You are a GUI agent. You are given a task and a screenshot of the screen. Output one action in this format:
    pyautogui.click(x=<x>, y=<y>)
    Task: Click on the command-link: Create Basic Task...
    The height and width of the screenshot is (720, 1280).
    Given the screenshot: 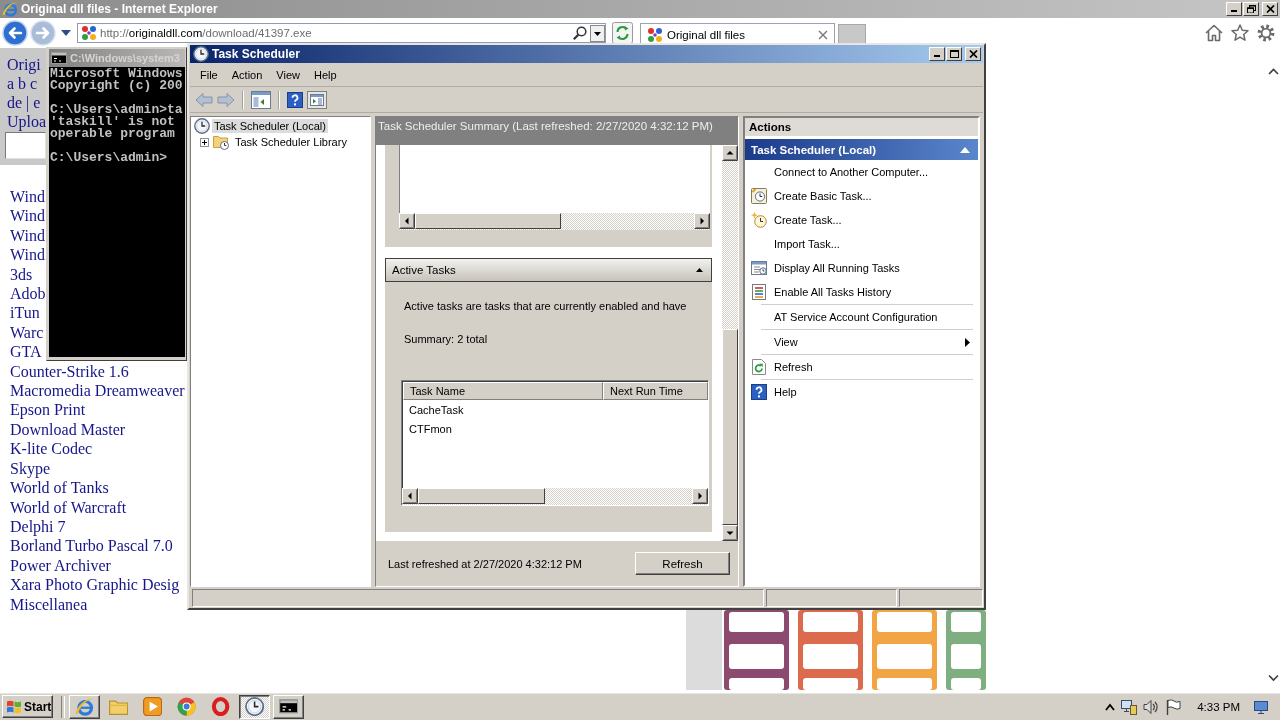 What is the action you would take?
    pyautogui.click(x=861, y=196)
    